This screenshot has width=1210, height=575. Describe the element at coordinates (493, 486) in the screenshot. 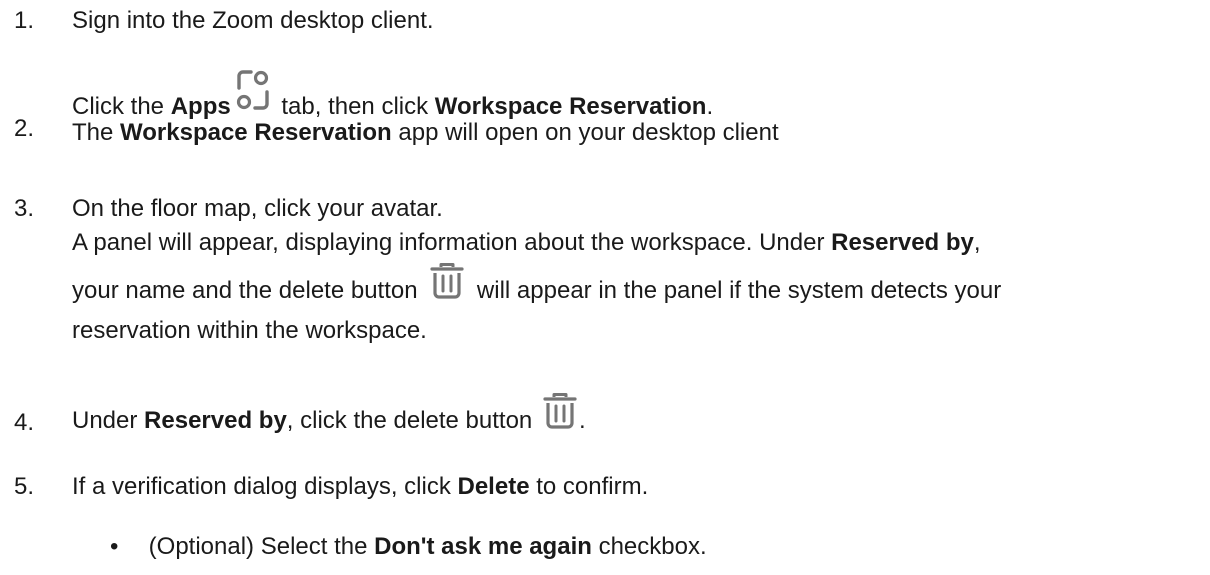

I see `delete-label: Delete` at that location.